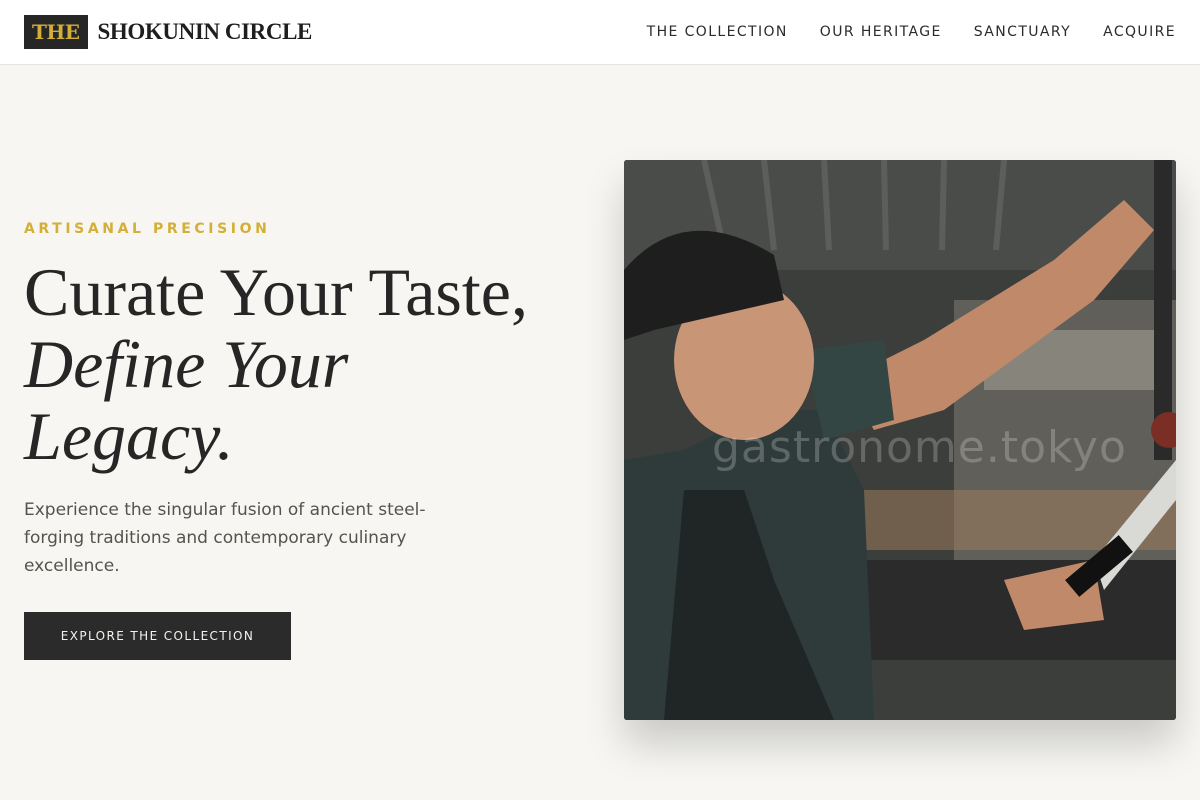  Describe the element at coordinates (56, 32) in the screenshot. I see `logo-mark: THE` at that location.